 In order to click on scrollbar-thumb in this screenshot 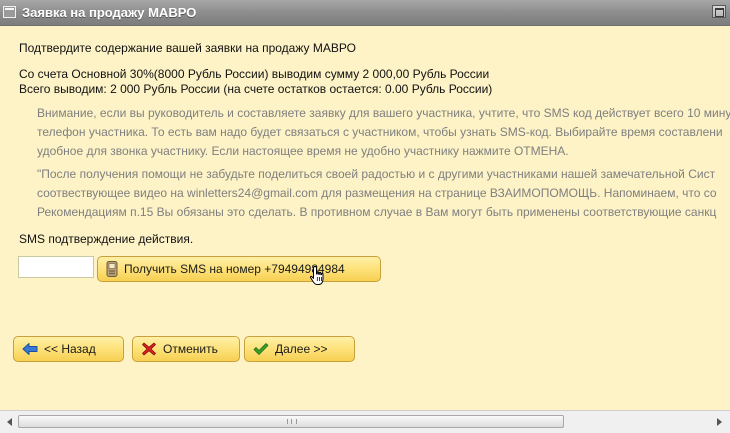, I will do `click(291, 421)`.